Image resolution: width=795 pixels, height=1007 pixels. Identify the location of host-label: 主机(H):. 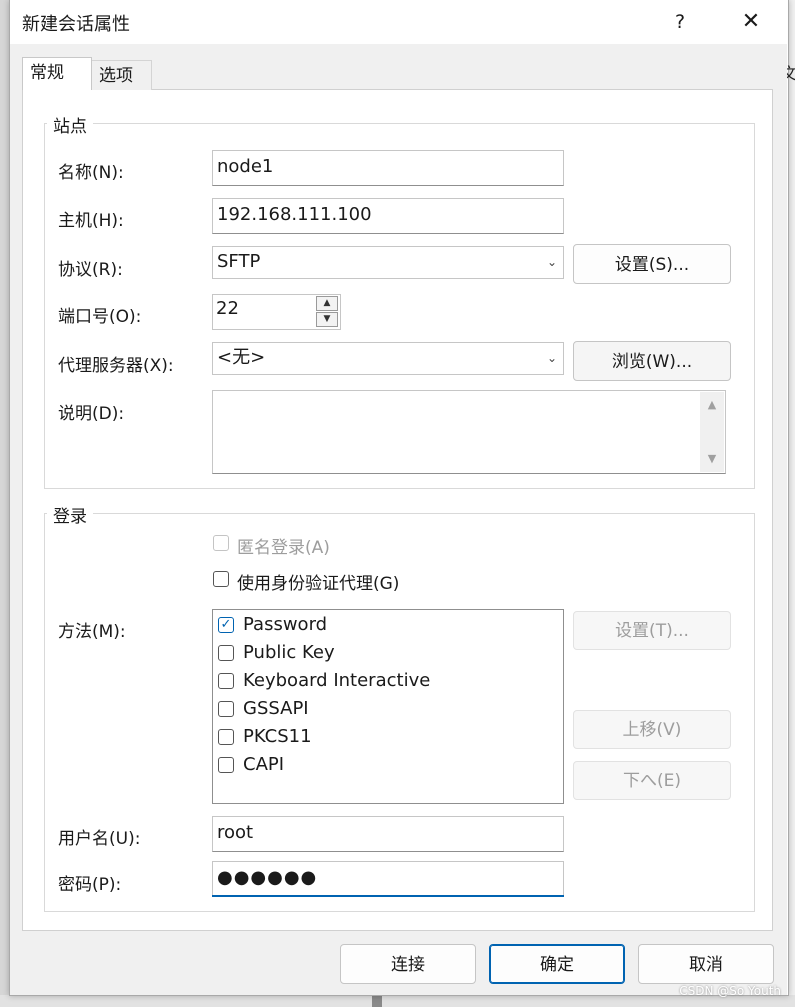
(91, 221).